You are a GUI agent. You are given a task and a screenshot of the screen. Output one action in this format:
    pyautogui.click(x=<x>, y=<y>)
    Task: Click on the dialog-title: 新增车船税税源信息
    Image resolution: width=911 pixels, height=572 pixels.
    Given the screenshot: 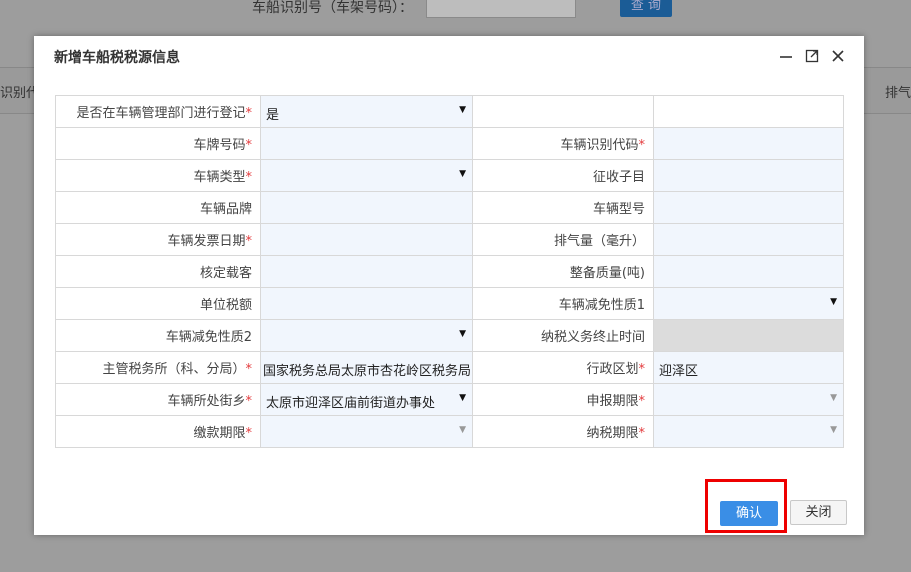 What is the action you would take?
    pyautogui.click(x=117, y=58)
    